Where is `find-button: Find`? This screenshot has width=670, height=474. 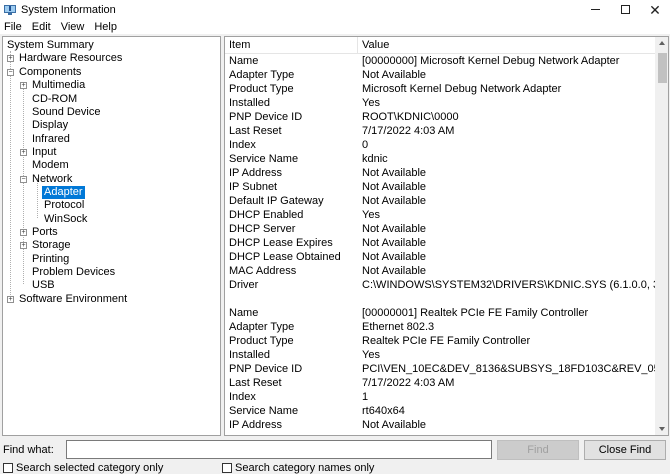 find-button: Find is located at coordinates (538, 450).